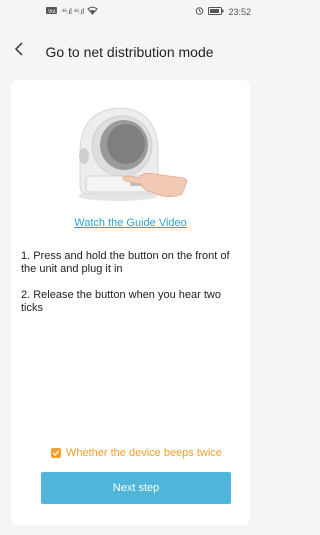  I want to click on nav-bar: Go to net distribution mode, so click(129, 52).